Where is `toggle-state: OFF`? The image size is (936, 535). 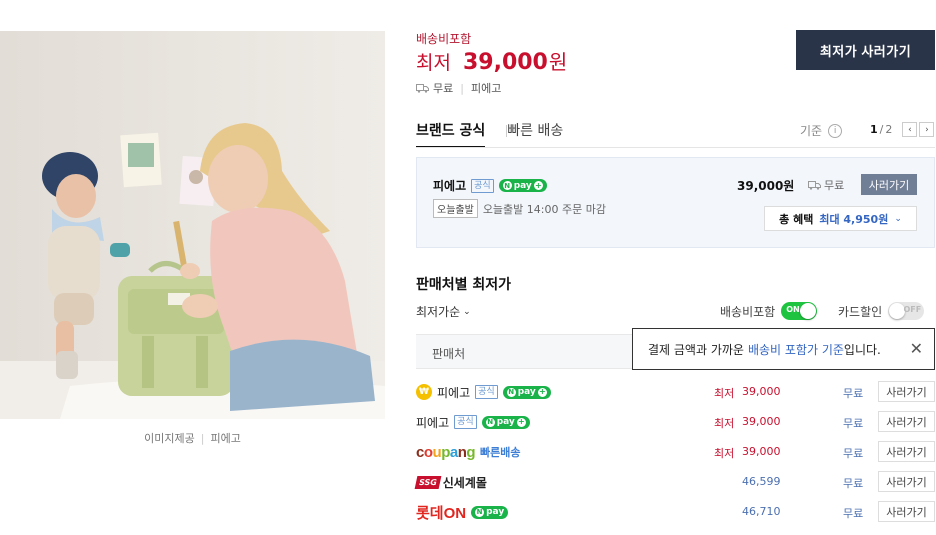
toggle-state: OFF is located at coordinates (912, 309).